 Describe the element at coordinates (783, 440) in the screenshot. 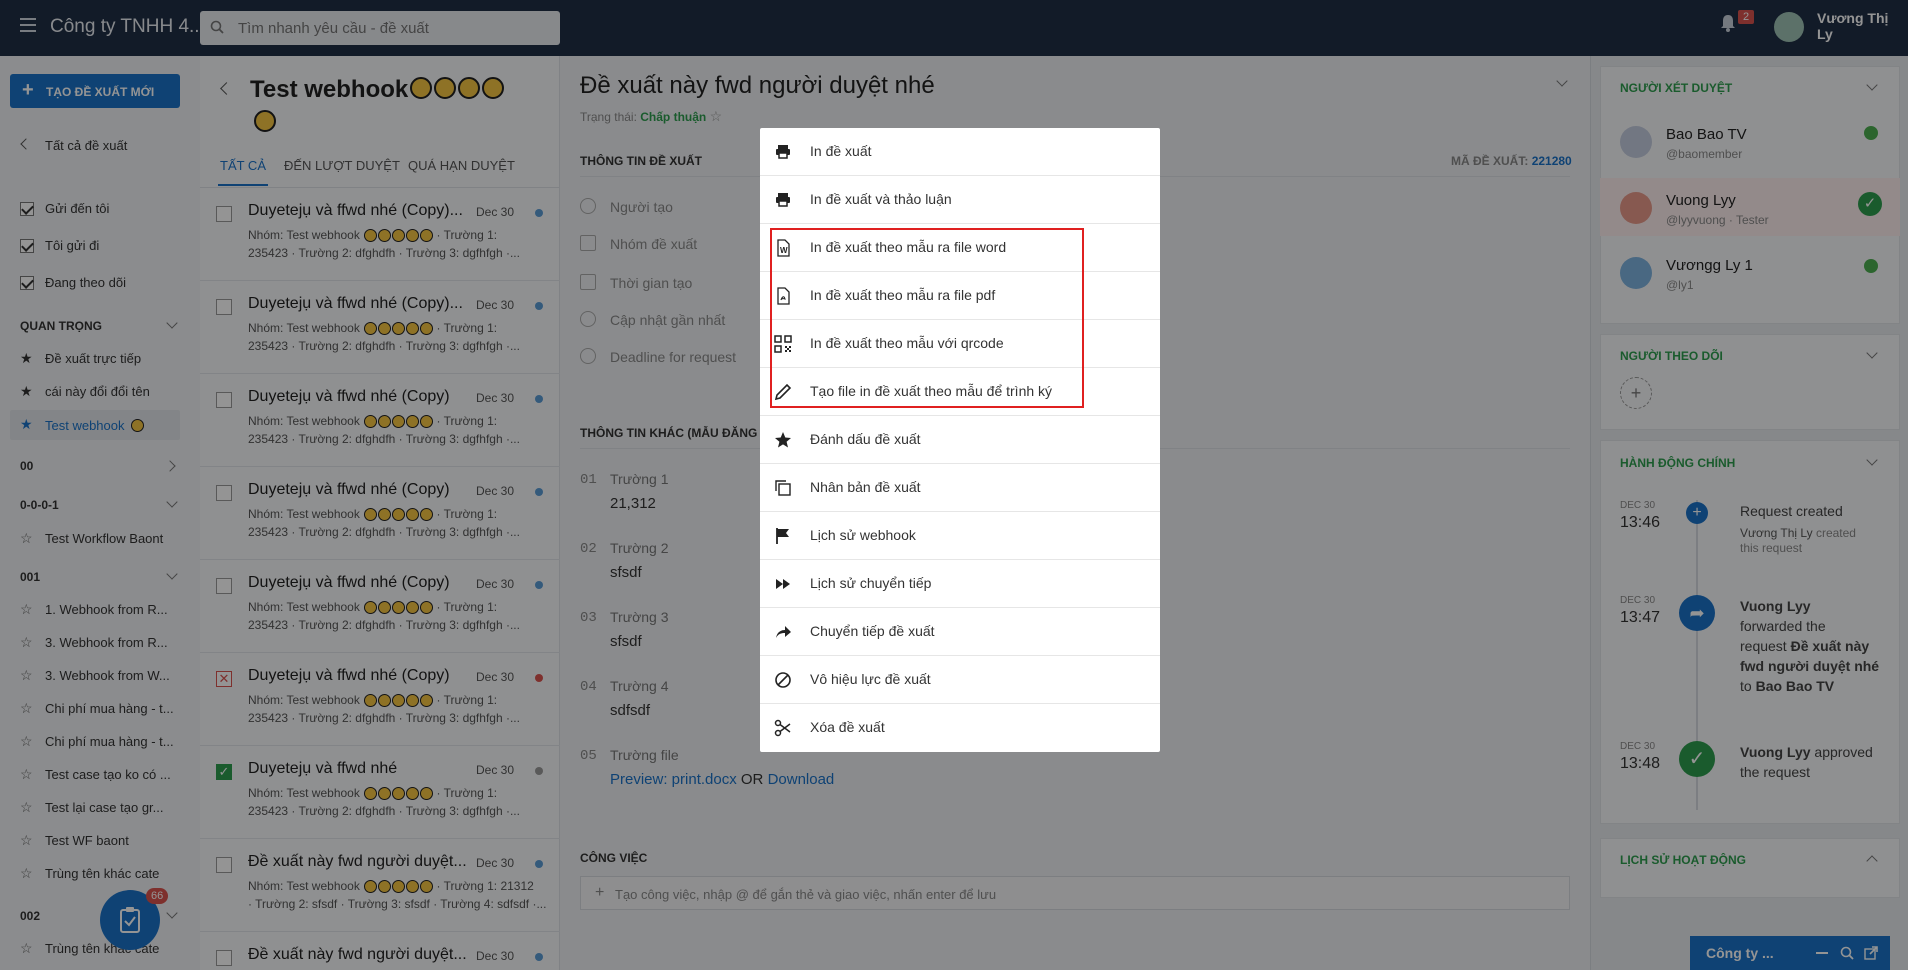

I see `star-icon` at that location.